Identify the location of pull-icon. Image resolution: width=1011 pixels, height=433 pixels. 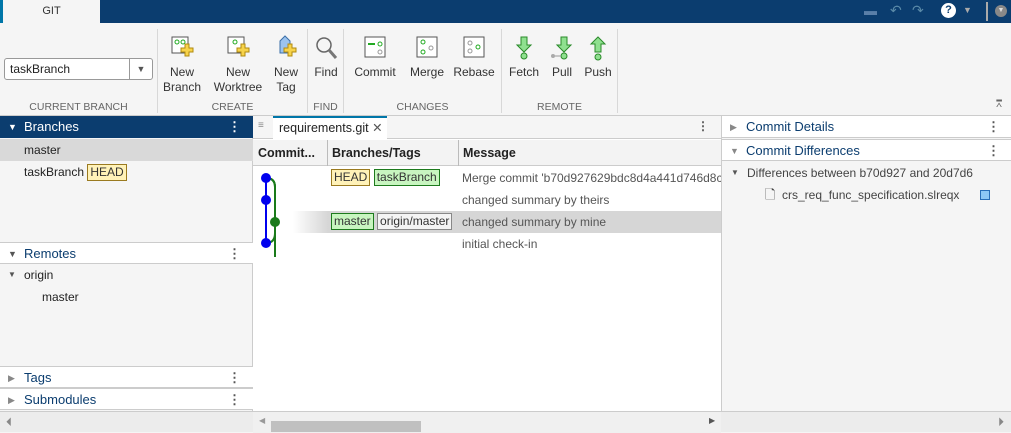
(562, 48).